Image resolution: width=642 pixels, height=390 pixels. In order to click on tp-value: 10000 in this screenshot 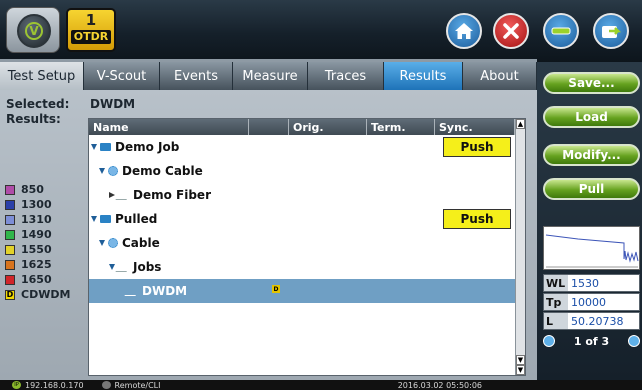, I will do `click(588, 302)`.